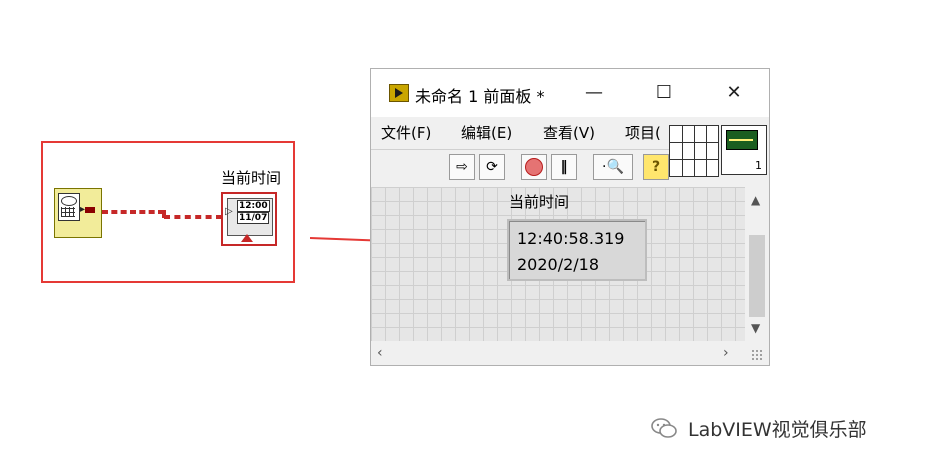 Image resolution: width=926 pixels, height=468 pixels. What do you see at coordinates (656, 167) in the screenshot?
I see `context-help-icon: ?` at bounding box center [656, 167].